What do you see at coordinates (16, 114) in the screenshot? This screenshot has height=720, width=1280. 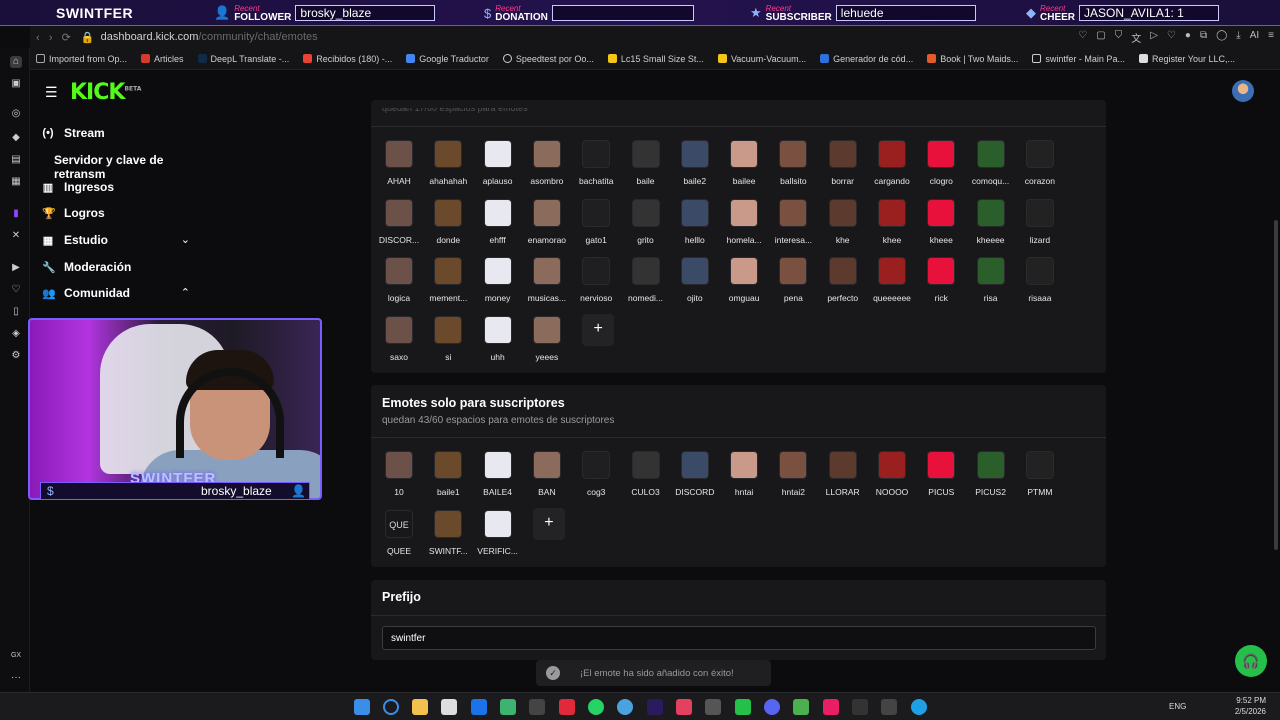 I see `spiral-icon: ◎` at bounding box center [16, 114].